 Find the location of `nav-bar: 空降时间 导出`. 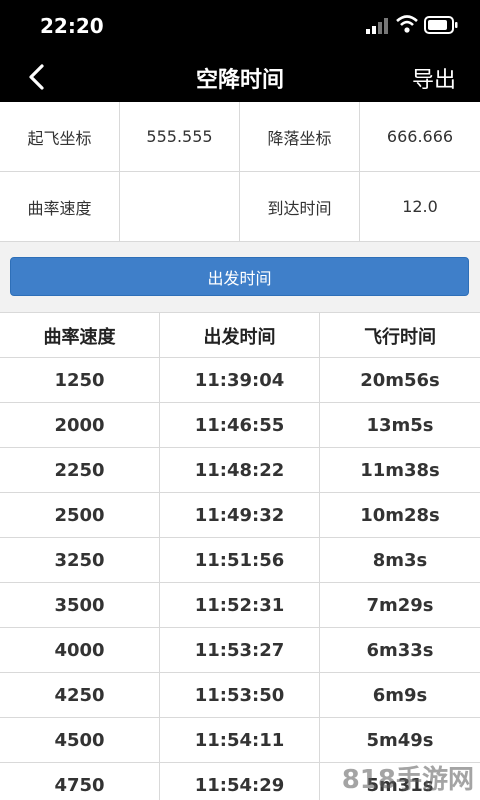

nav-bar: 空降时间 导出 is located at coordinates (240, 77).